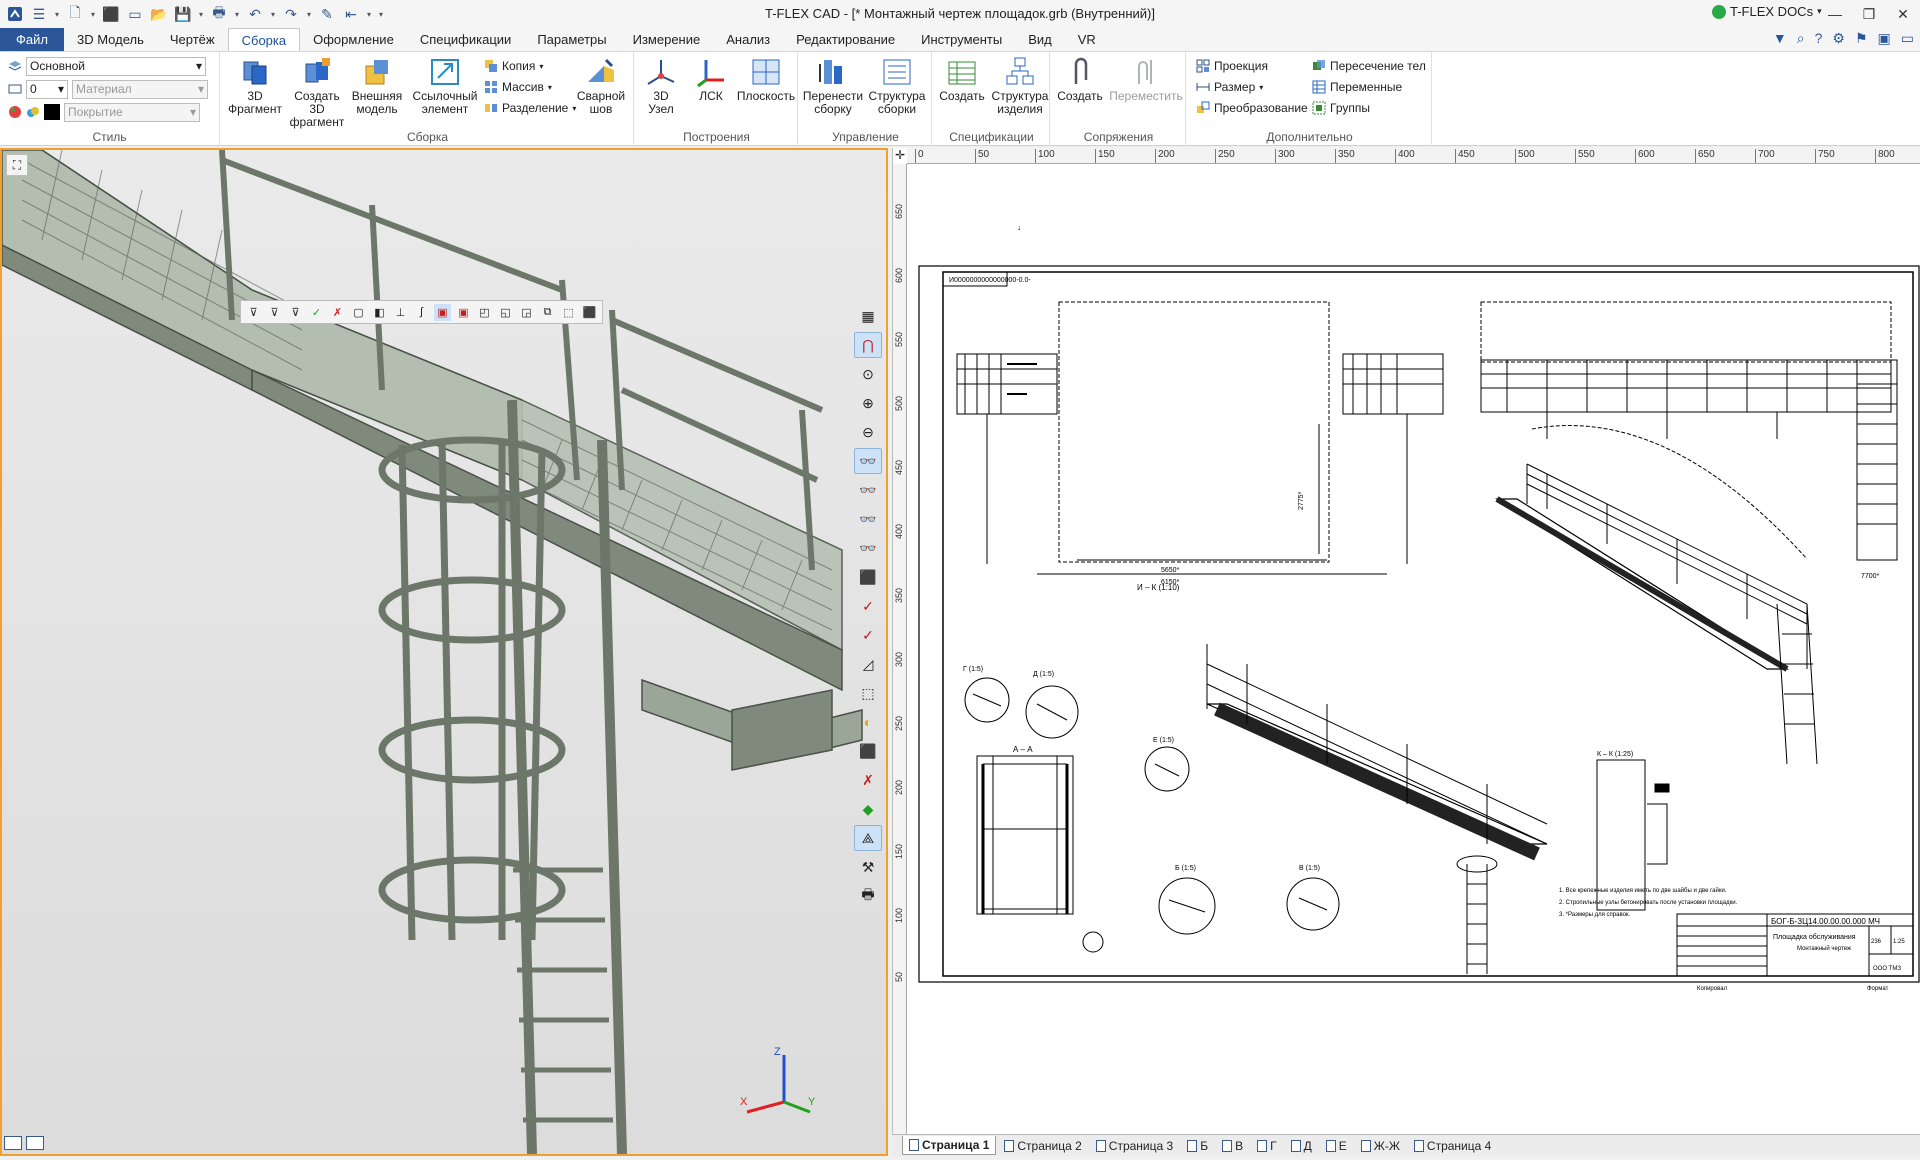 The image size is (1920, 1160). What do you see at coordinates (291, 14) in the screenshot?
I see `redo-icon: ↷` at bounding box center [291, 14].